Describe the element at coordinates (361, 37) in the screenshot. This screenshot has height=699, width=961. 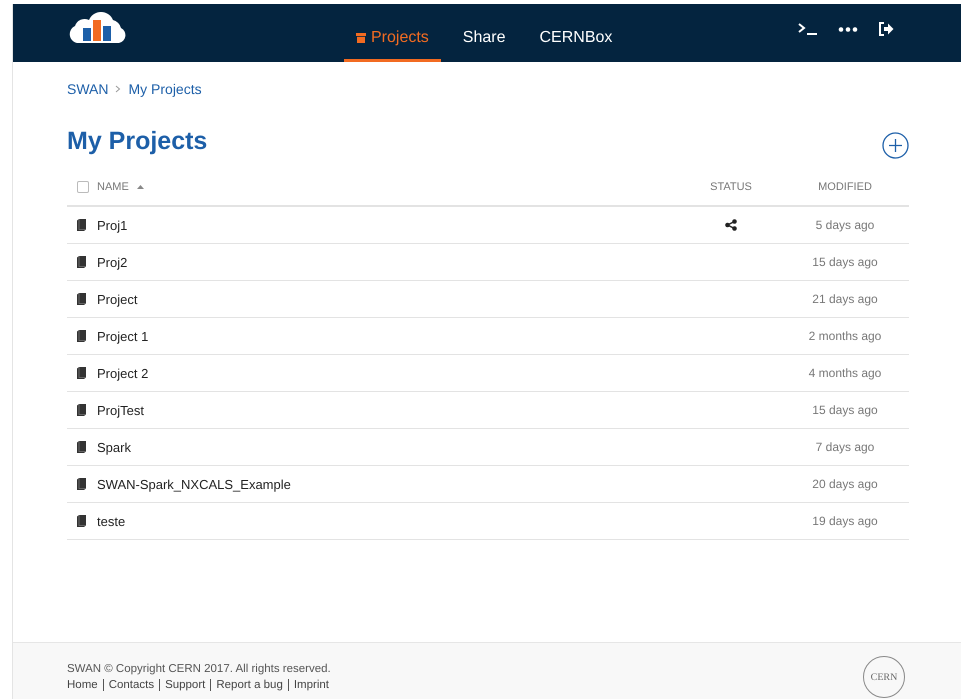
I see `box-icon` at that location.